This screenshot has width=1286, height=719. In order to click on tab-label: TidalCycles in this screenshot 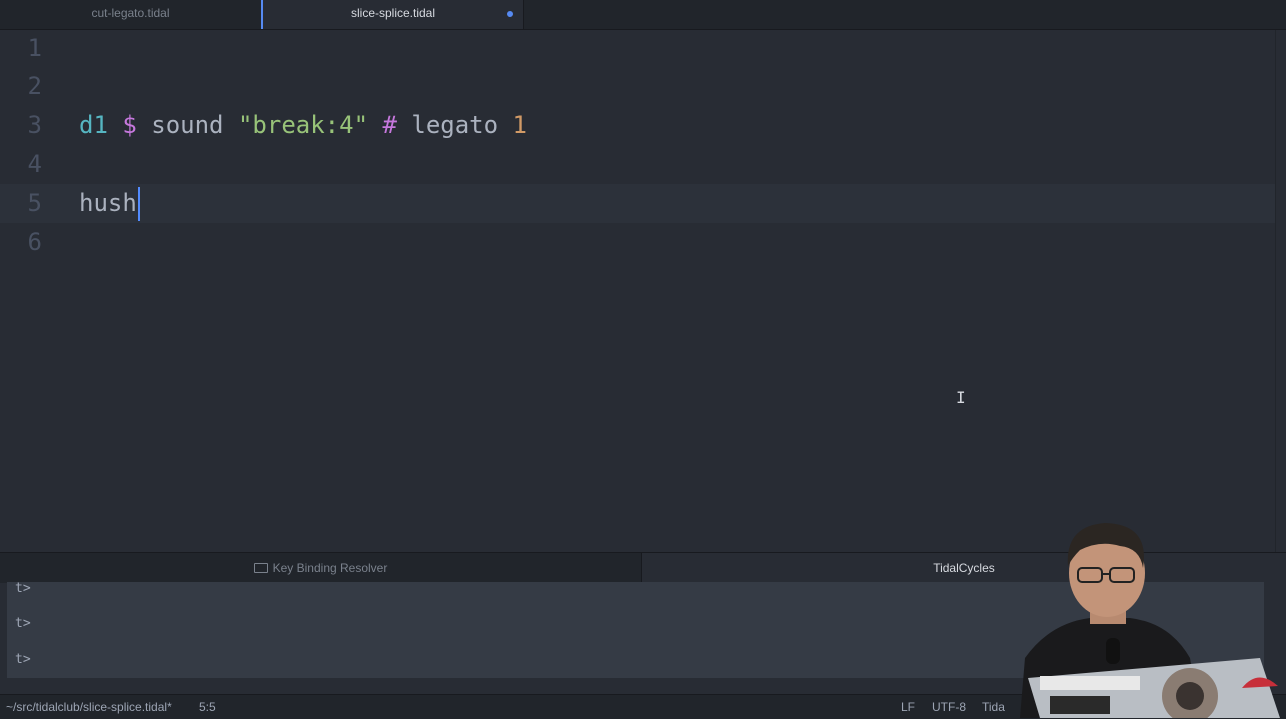, I will do `click(964, 568)`.